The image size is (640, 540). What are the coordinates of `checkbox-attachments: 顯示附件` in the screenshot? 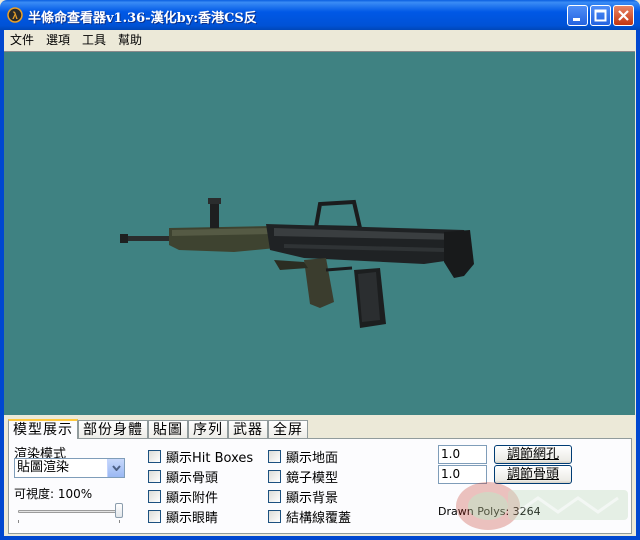 It's located at (183, 496).